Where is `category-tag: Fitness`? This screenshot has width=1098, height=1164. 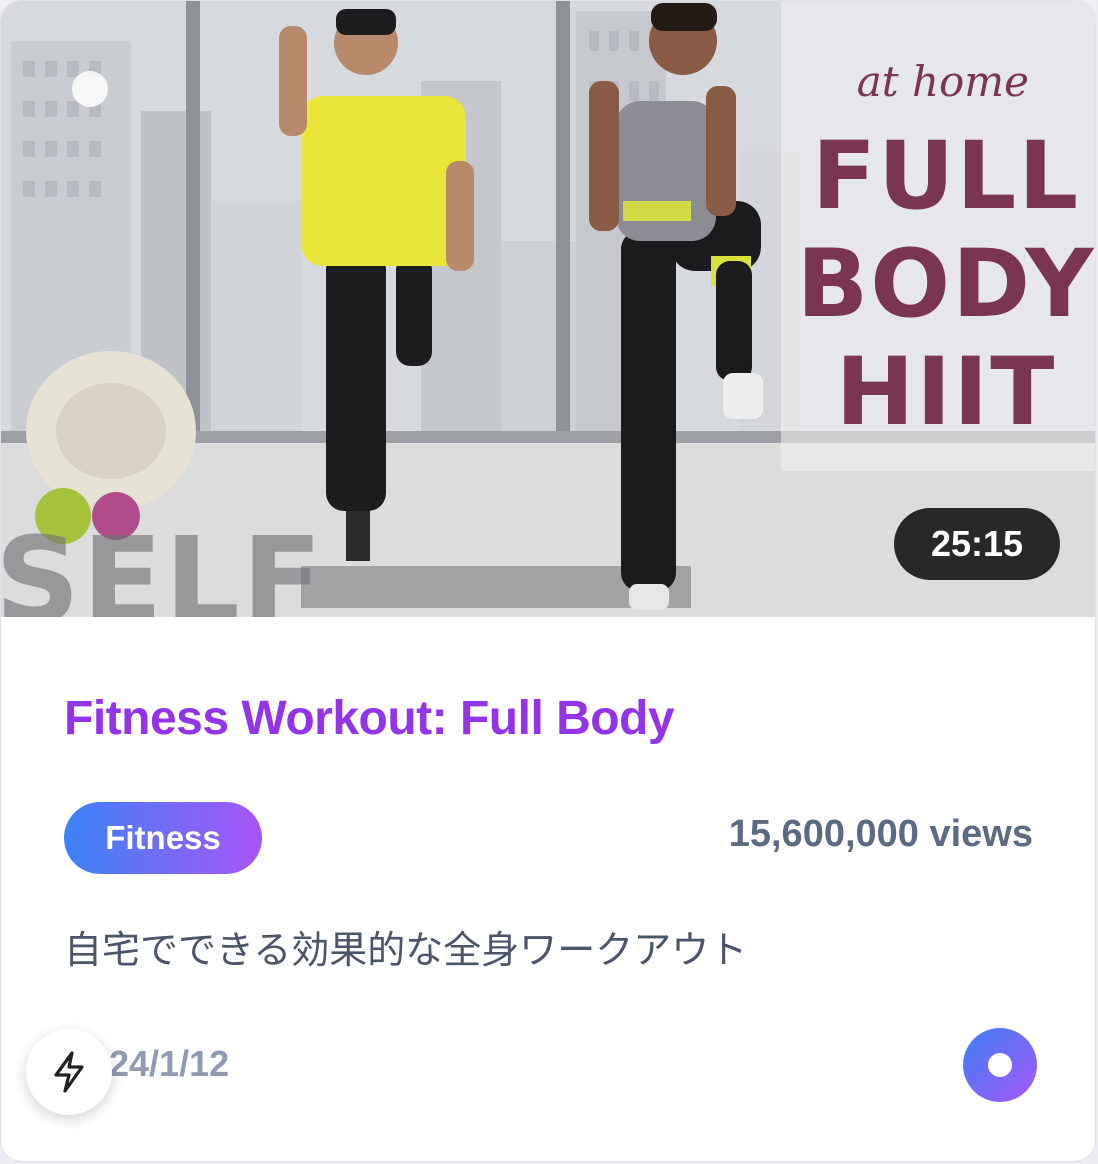
category-tag: Fitness is located at coordinates (163, 838).